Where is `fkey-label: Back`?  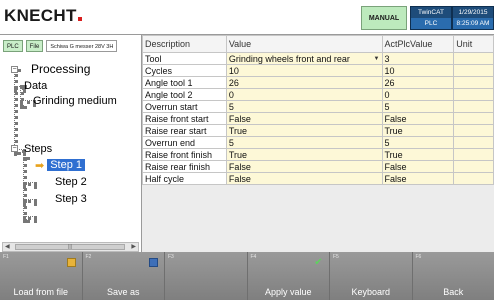 fkey-label: Back is located at coordinates (453, 292).